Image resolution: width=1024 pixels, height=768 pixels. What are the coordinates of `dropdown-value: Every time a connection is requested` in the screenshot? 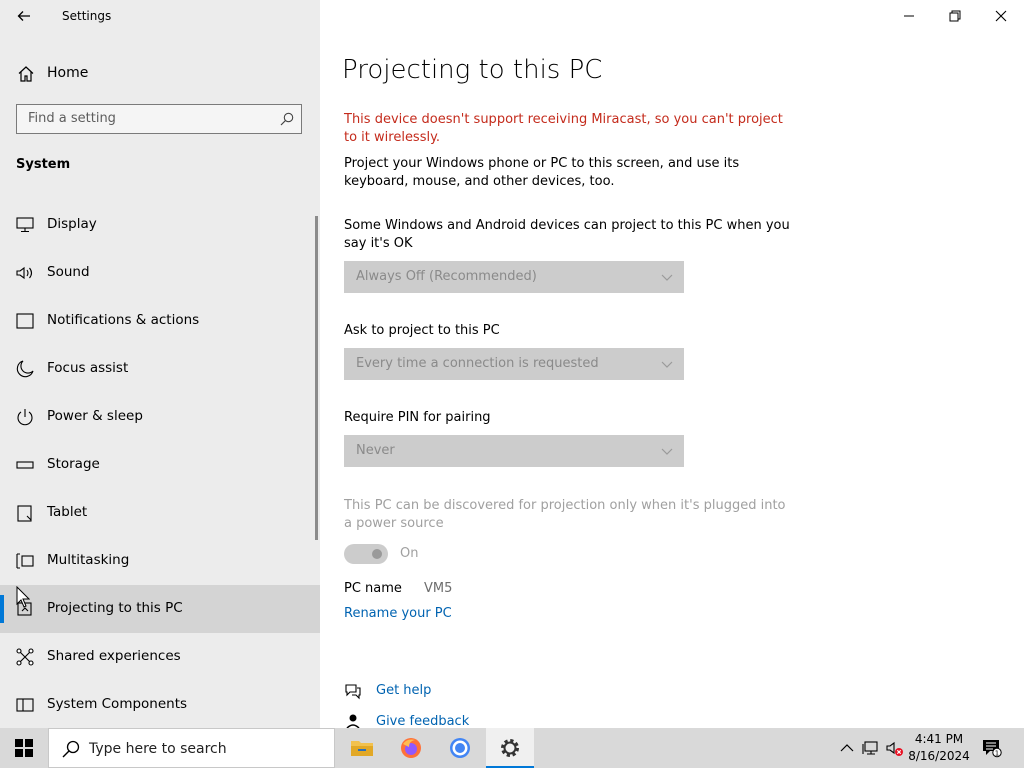 It's located at (477, 363).